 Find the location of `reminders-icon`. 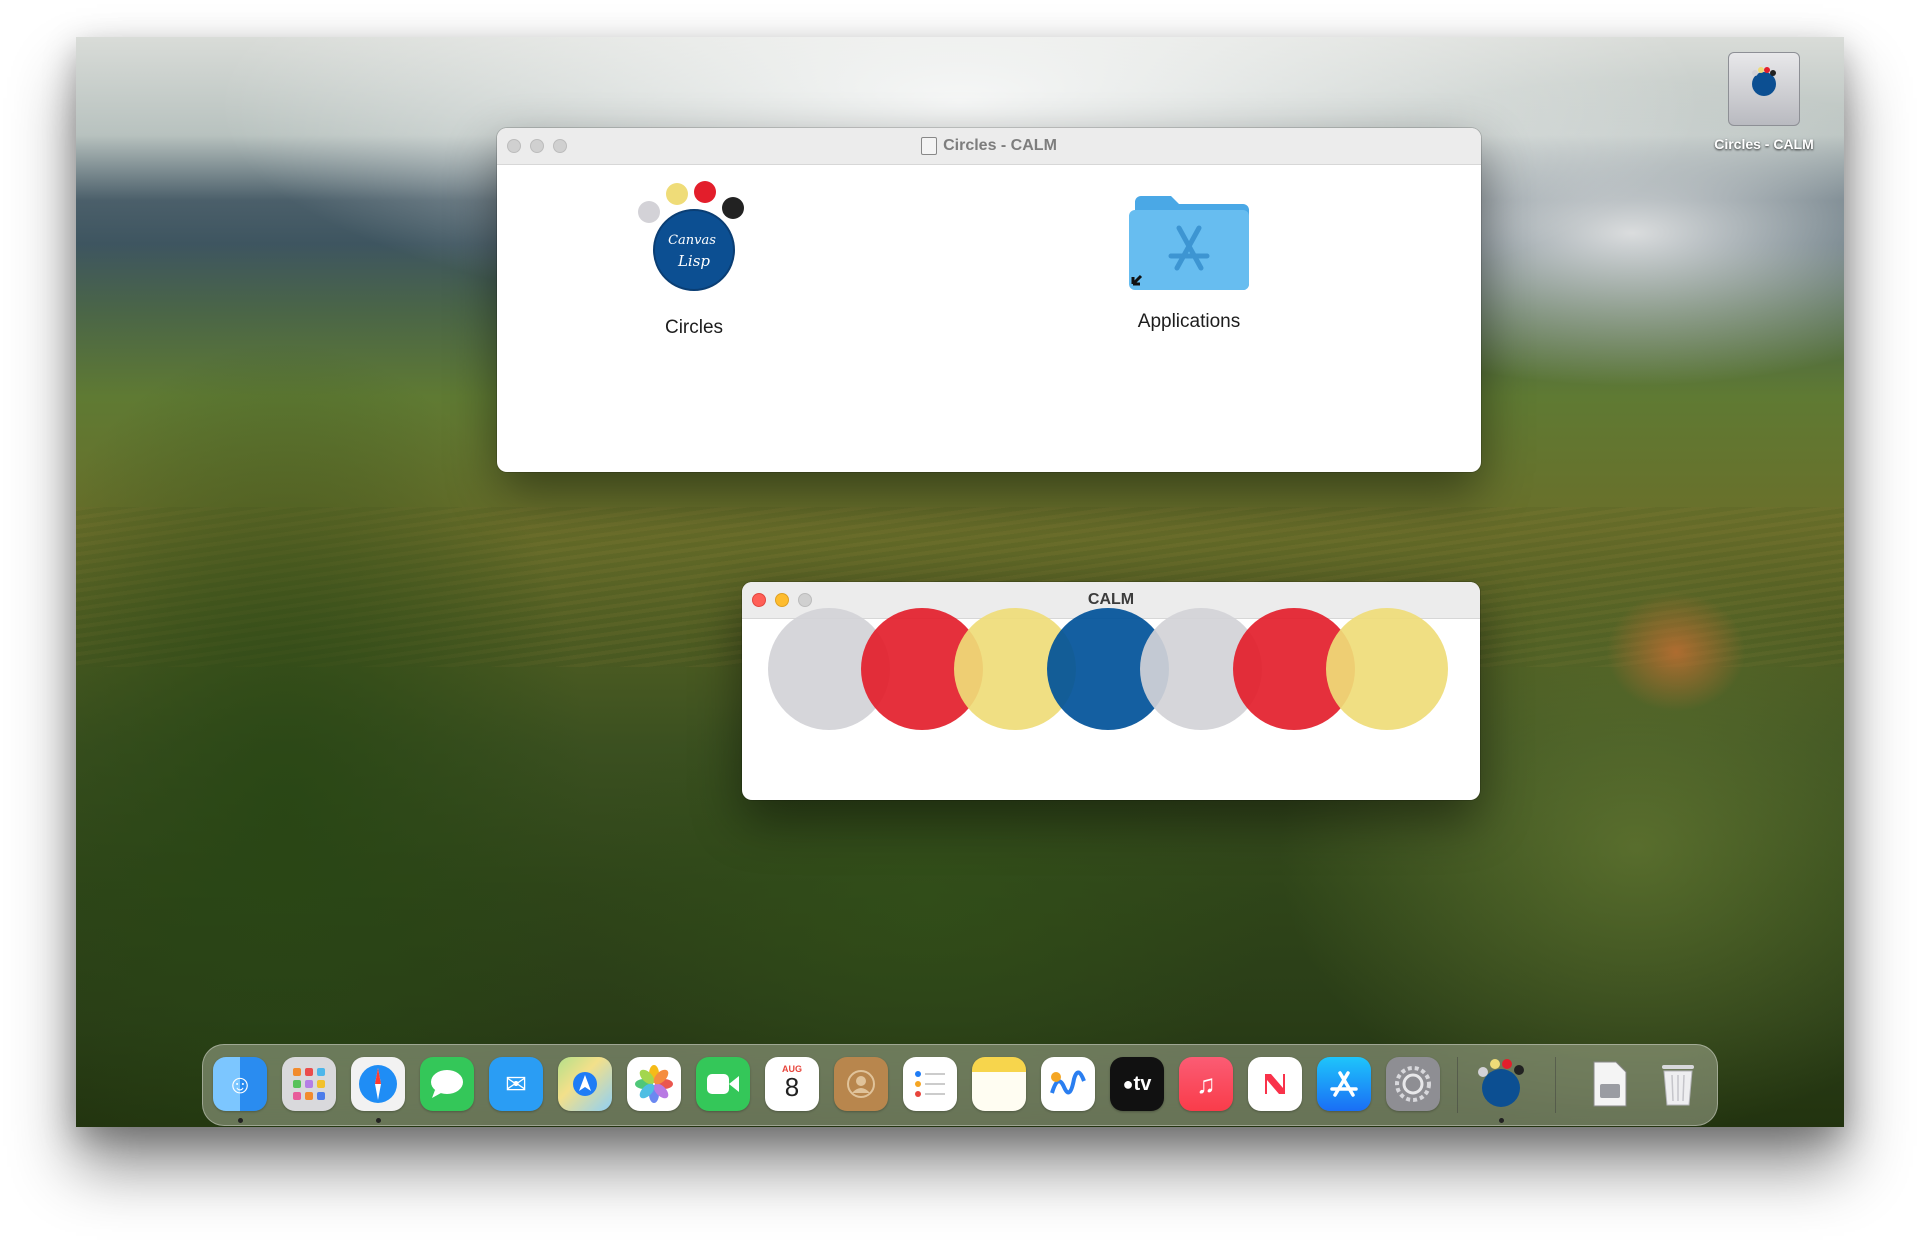

reminders-icon is located at coordinates (930, 1084).